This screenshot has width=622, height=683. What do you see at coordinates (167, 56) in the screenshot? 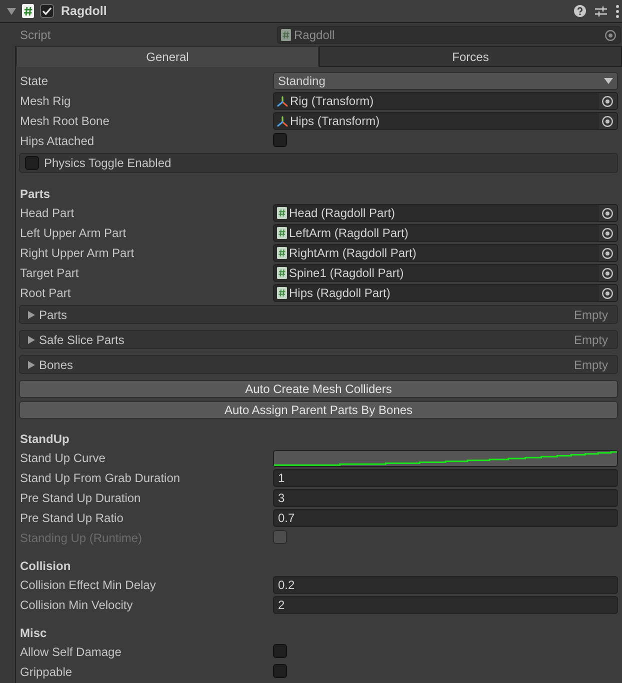
I see `tab: General` at bounding box center [167, 56].